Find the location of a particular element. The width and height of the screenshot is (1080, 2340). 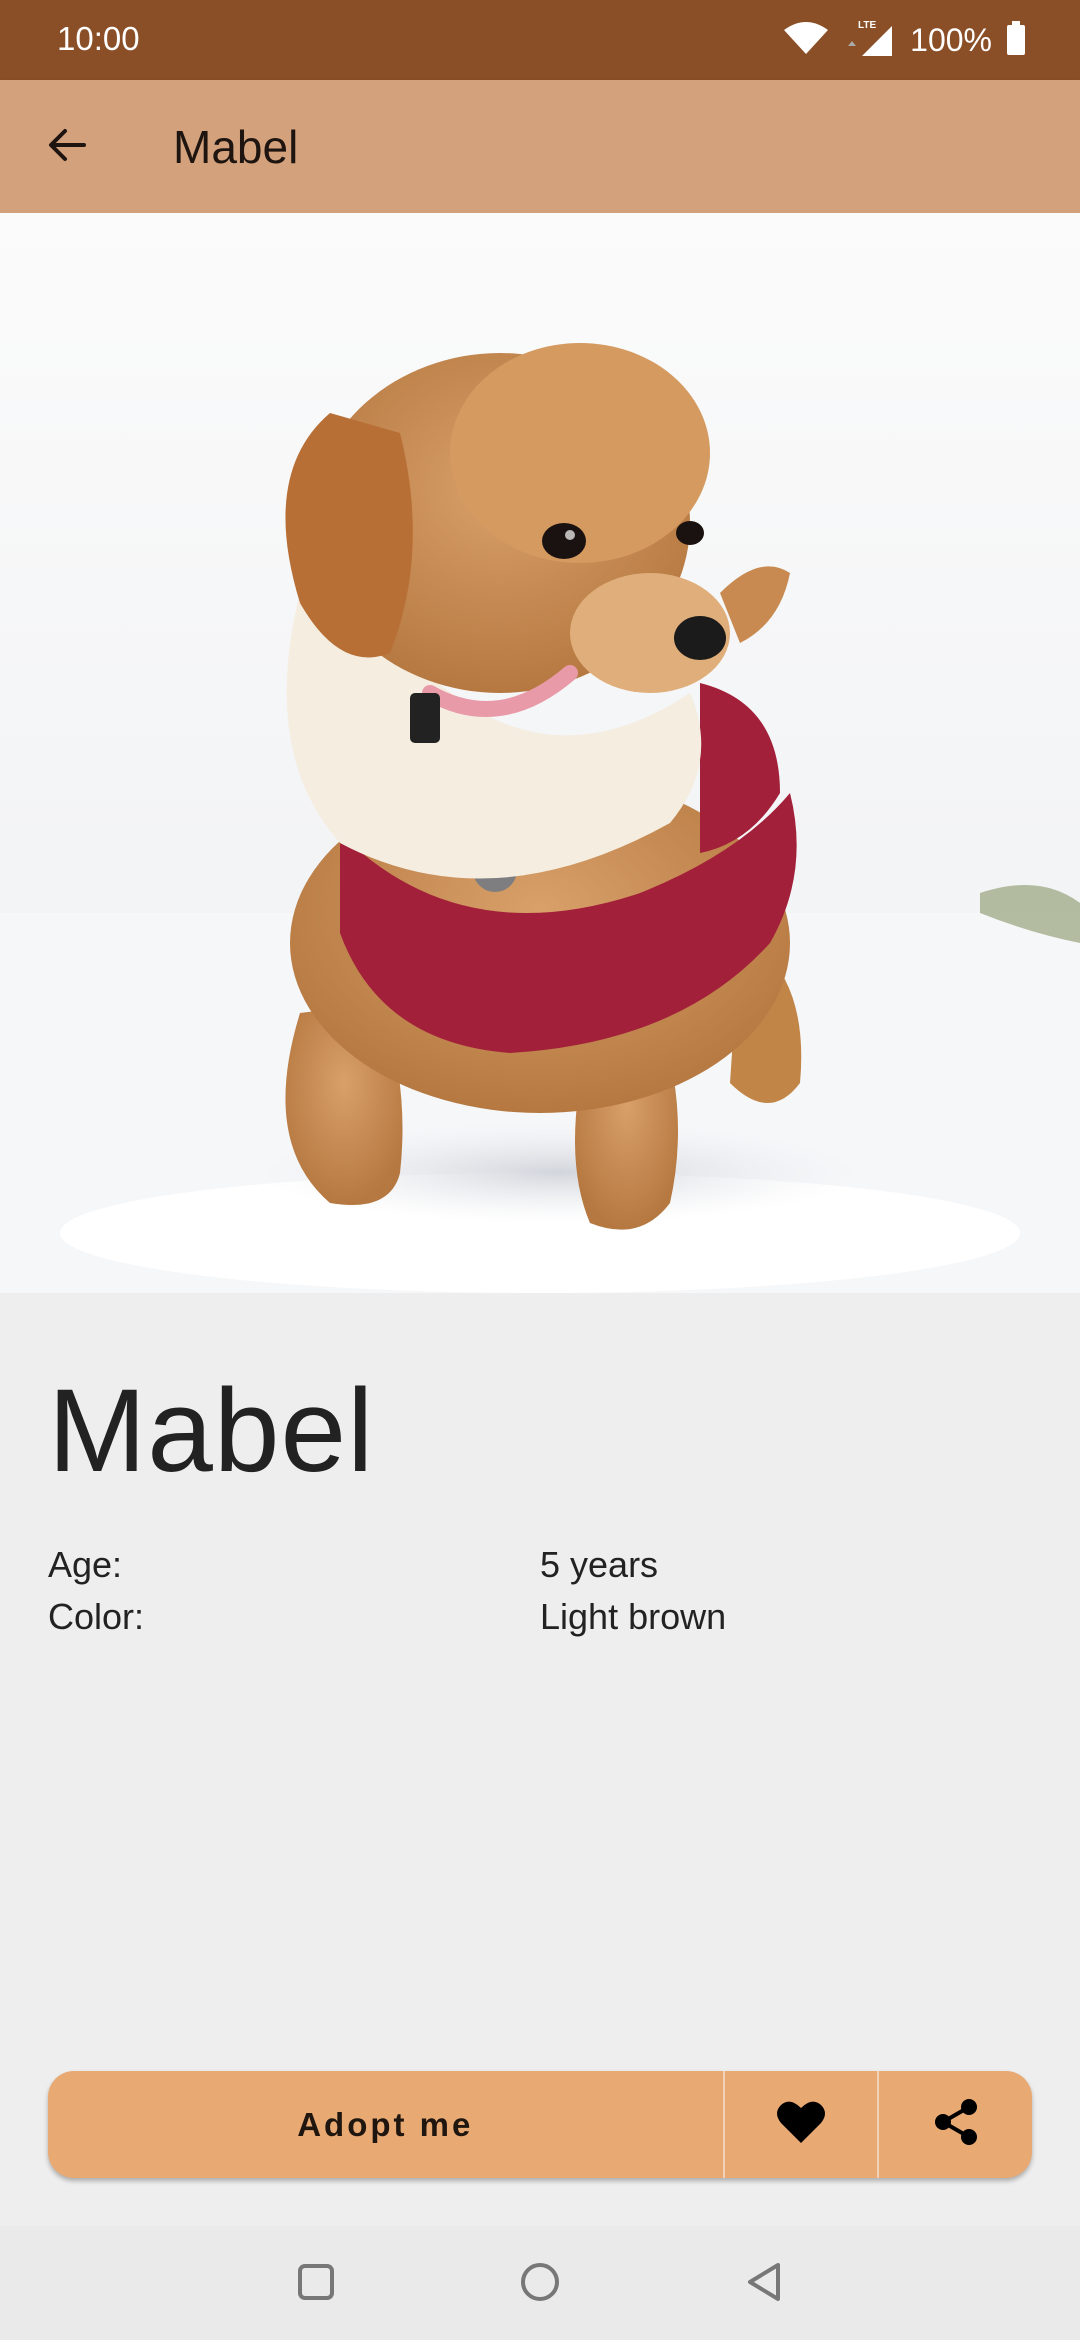

home-circle-icon is located at coordinates (540, 2284).